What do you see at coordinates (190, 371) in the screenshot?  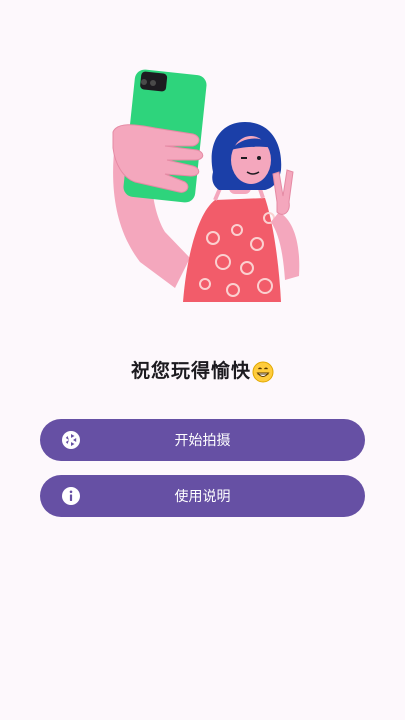 I see `greeting-text: 祝您玩得愉快` at bounding box center [190, 371].